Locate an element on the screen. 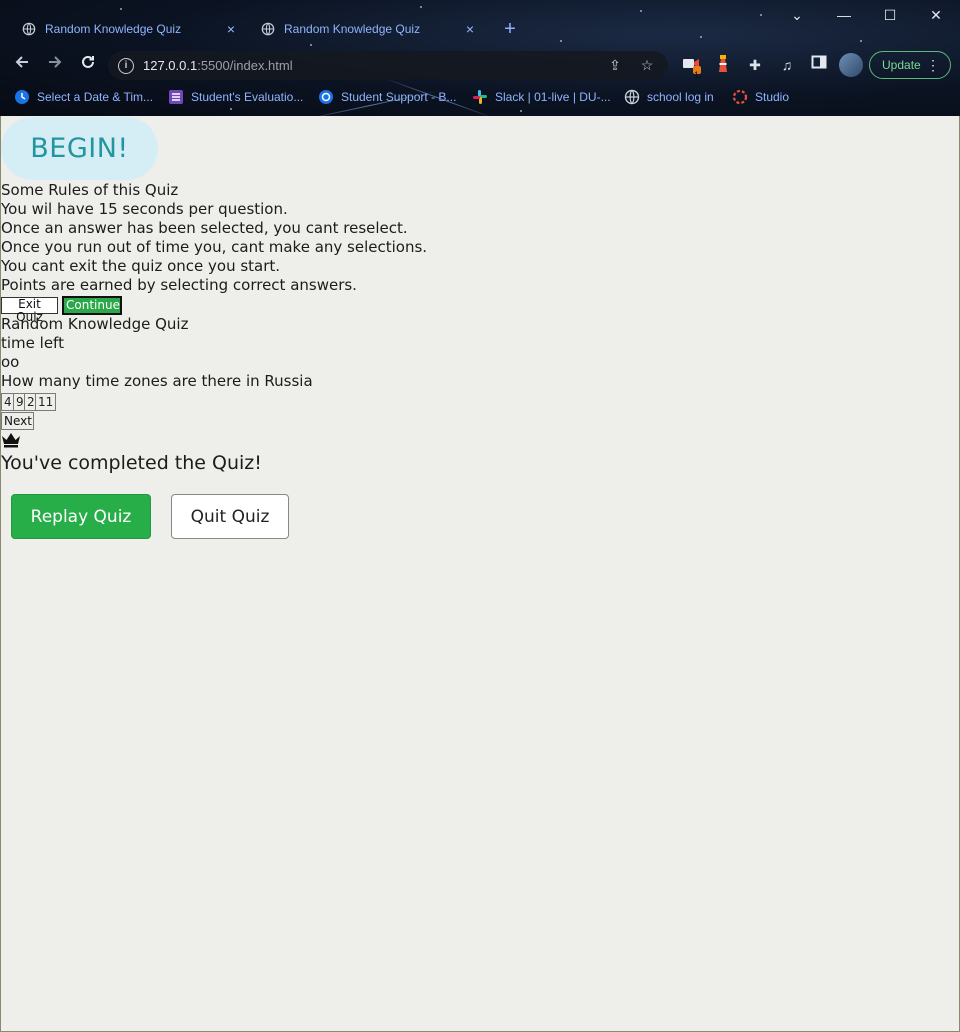 This screenshot has width=960, height=1032. lighthouse-icon is located at coordinates (723, 63).